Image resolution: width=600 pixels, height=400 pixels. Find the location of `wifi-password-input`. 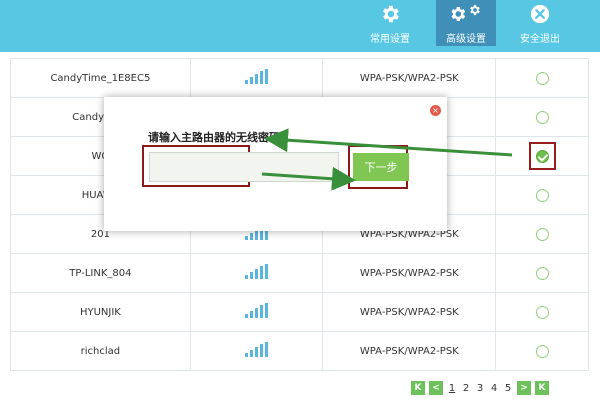

wifi-password-input is located at coordinates (244, 167).